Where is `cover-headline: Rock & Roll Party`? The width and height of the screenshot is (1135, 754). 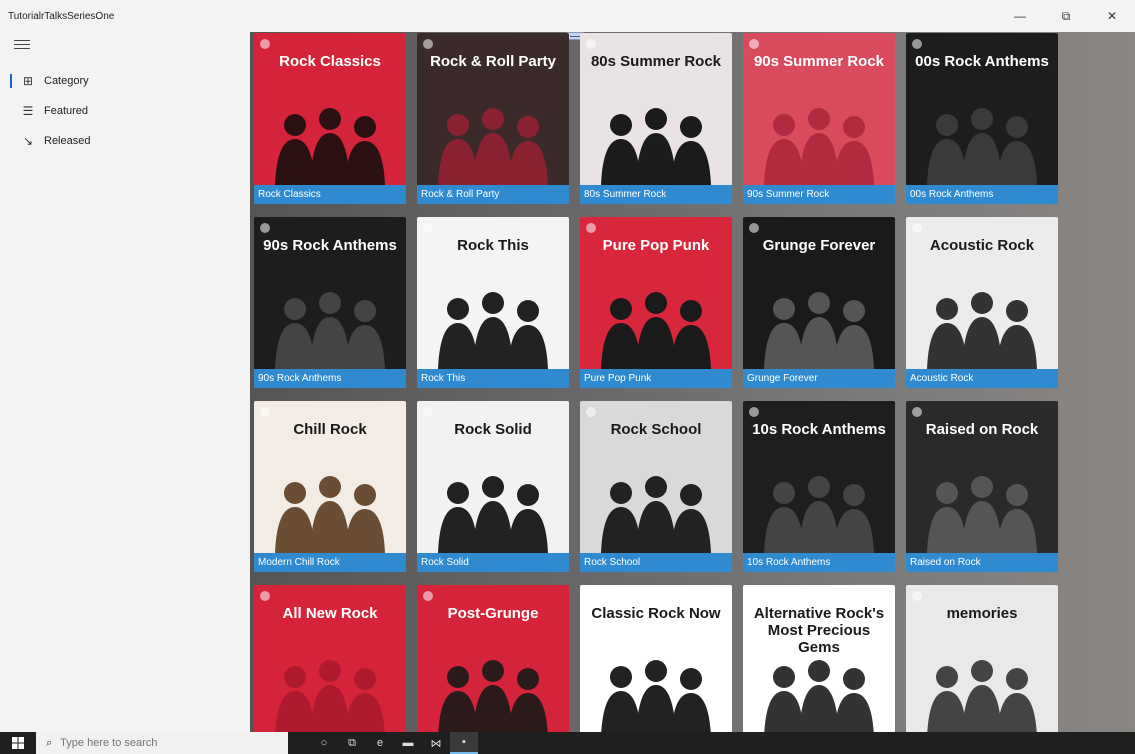 cover-headline: Rock & Roll Party is located at coordinates (493, 61).